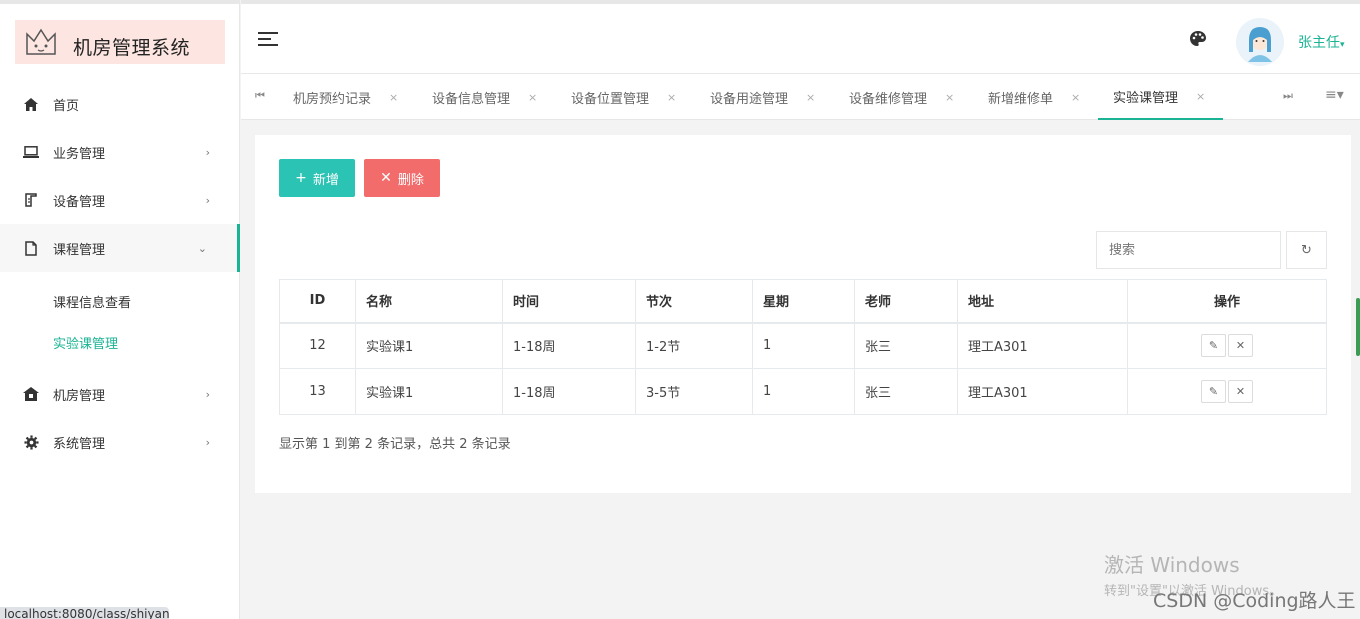  What do you see at coordinates (120, 394) in the screenshot?
I see `sidebar-item-room: 机房管理 ›` at bounding box center [120, 394].